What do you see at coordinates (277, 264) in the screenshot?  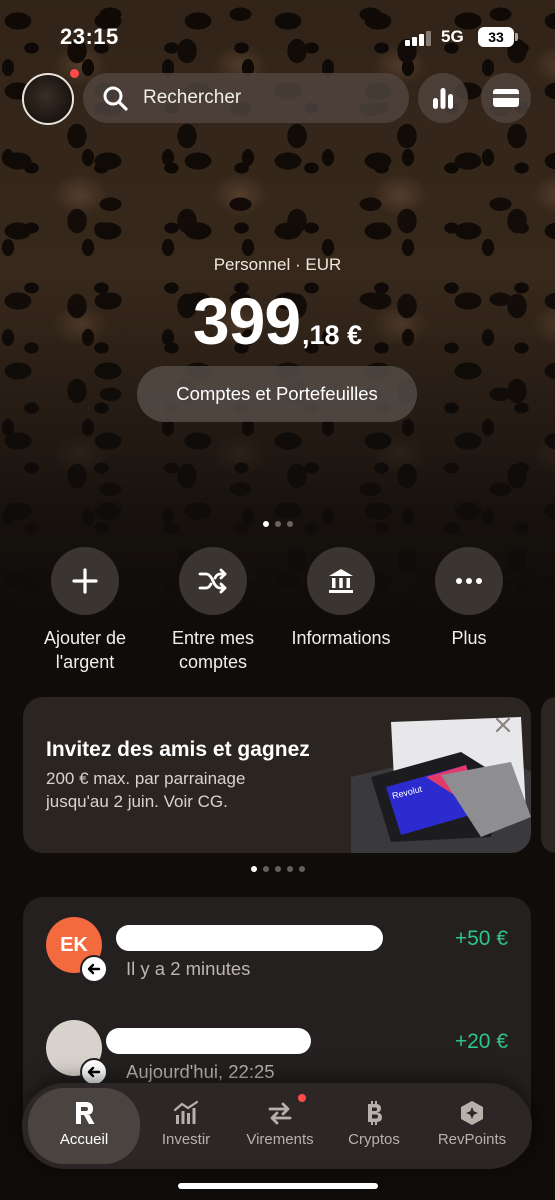 I see `account-label: Personnel · EUR` at bounding box center [277, 264].